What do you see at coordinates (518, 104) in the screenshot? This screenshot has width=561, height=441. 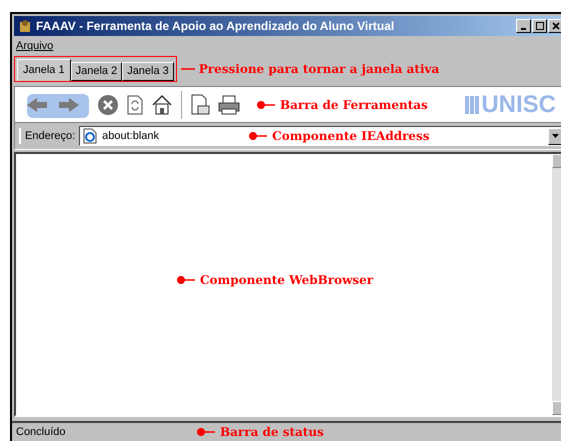 I see `logo-text: UNISC` at bounding box center [518, 104].